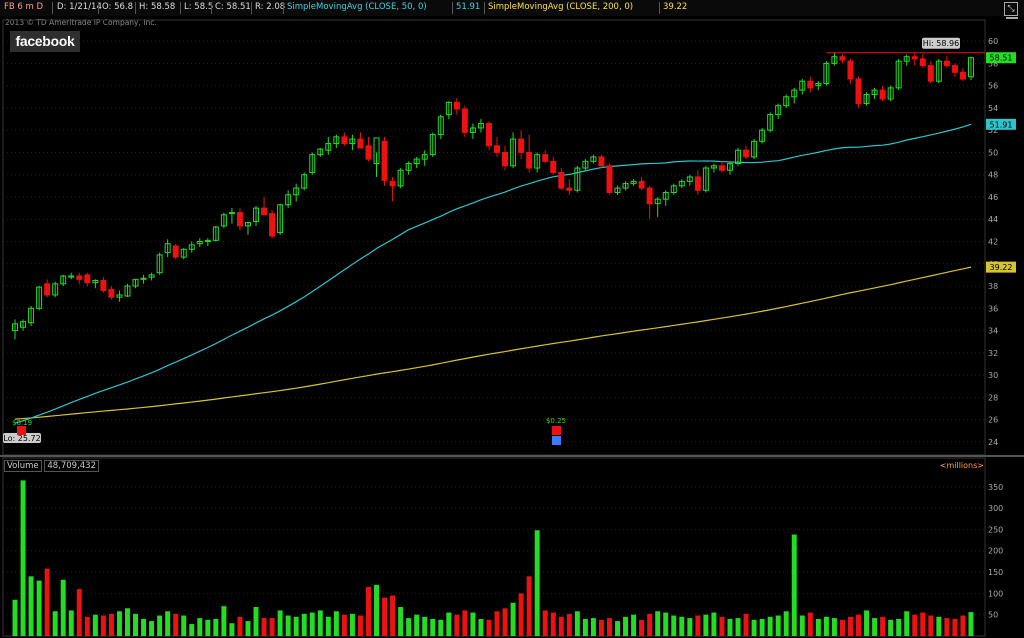  I want to click on volume-value: 48,709,432, so click(71, 466).